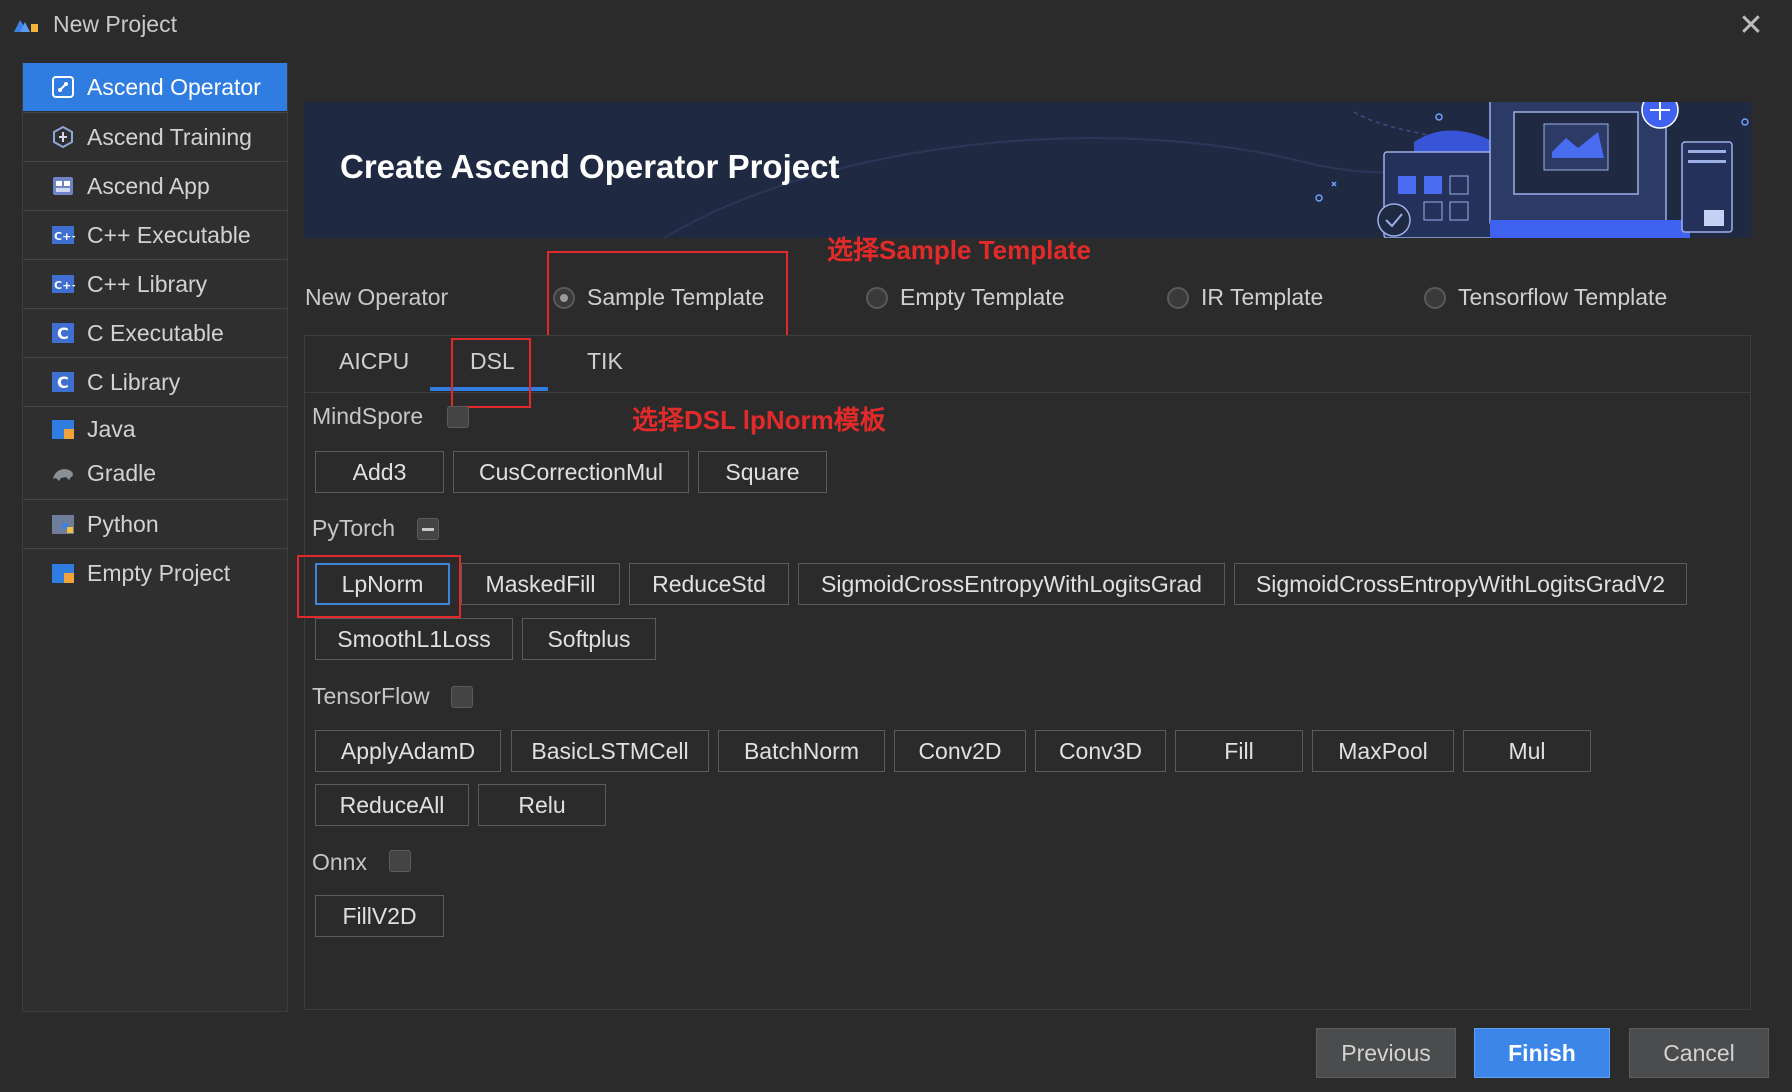 The width and height of the screenshot is (1792, 1092). I want to click on sidebar-item-cpp-executable: C++ C++ Executable, so click(155, 235).